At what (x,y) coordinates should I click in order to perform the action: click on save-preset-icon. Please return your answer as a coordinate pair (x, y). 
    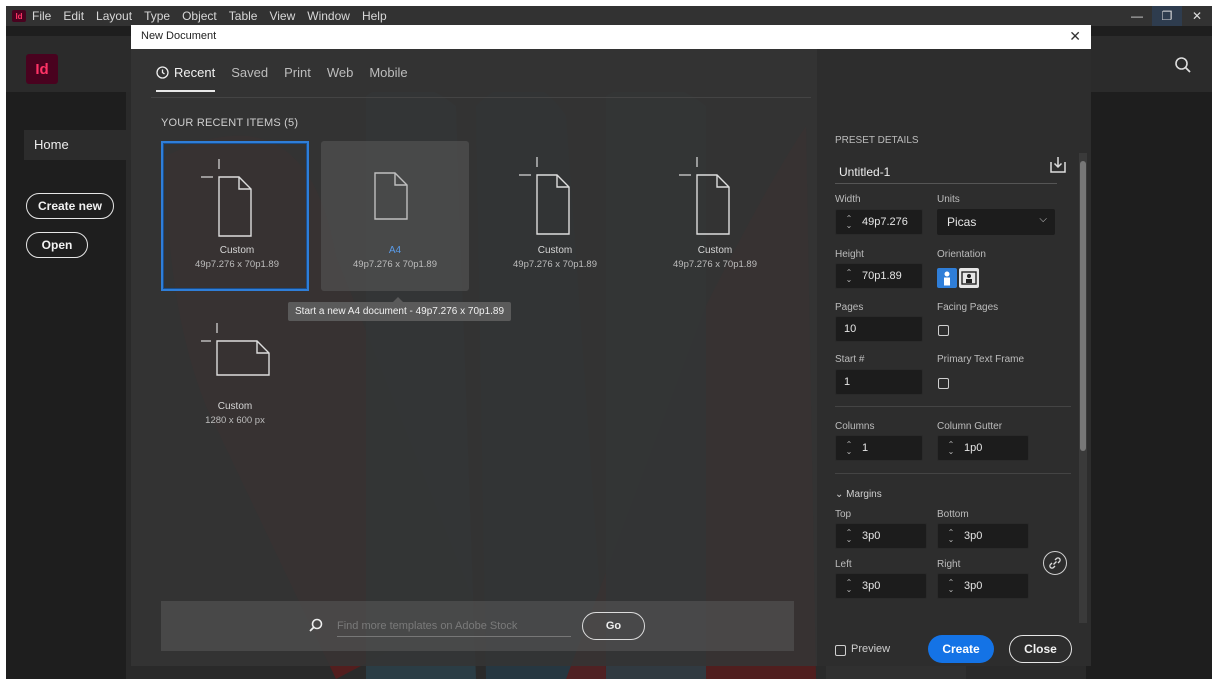
    Looking at the image, I should click on (1058, 165).